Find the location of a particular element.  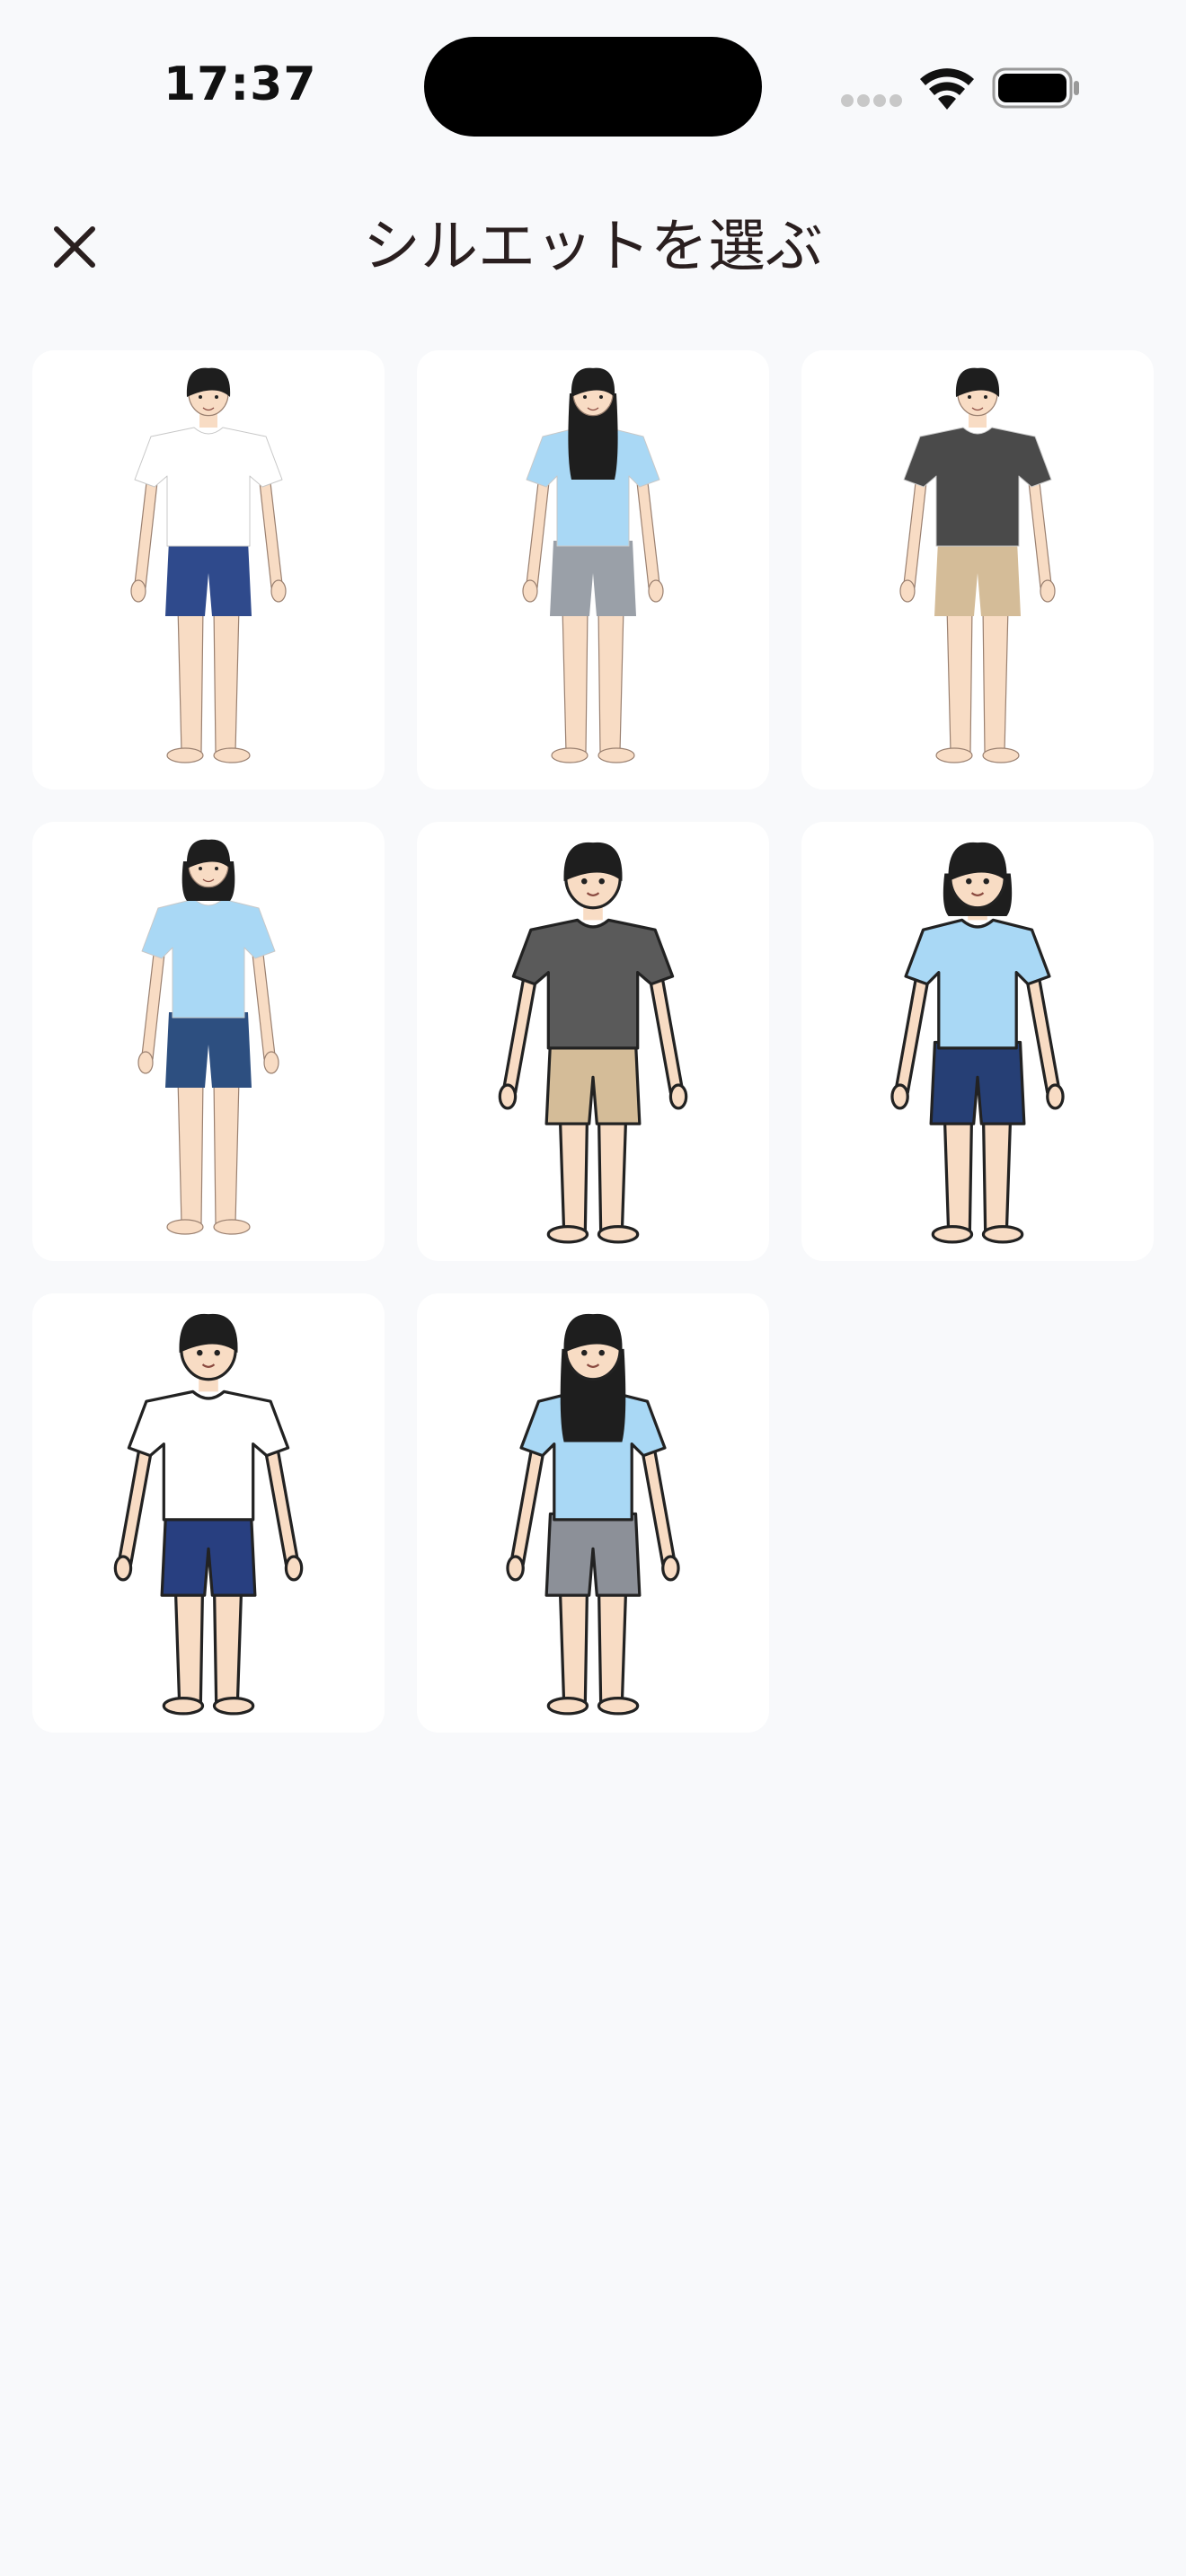

cellular-signal-icon is located at coordinates (871, 100).